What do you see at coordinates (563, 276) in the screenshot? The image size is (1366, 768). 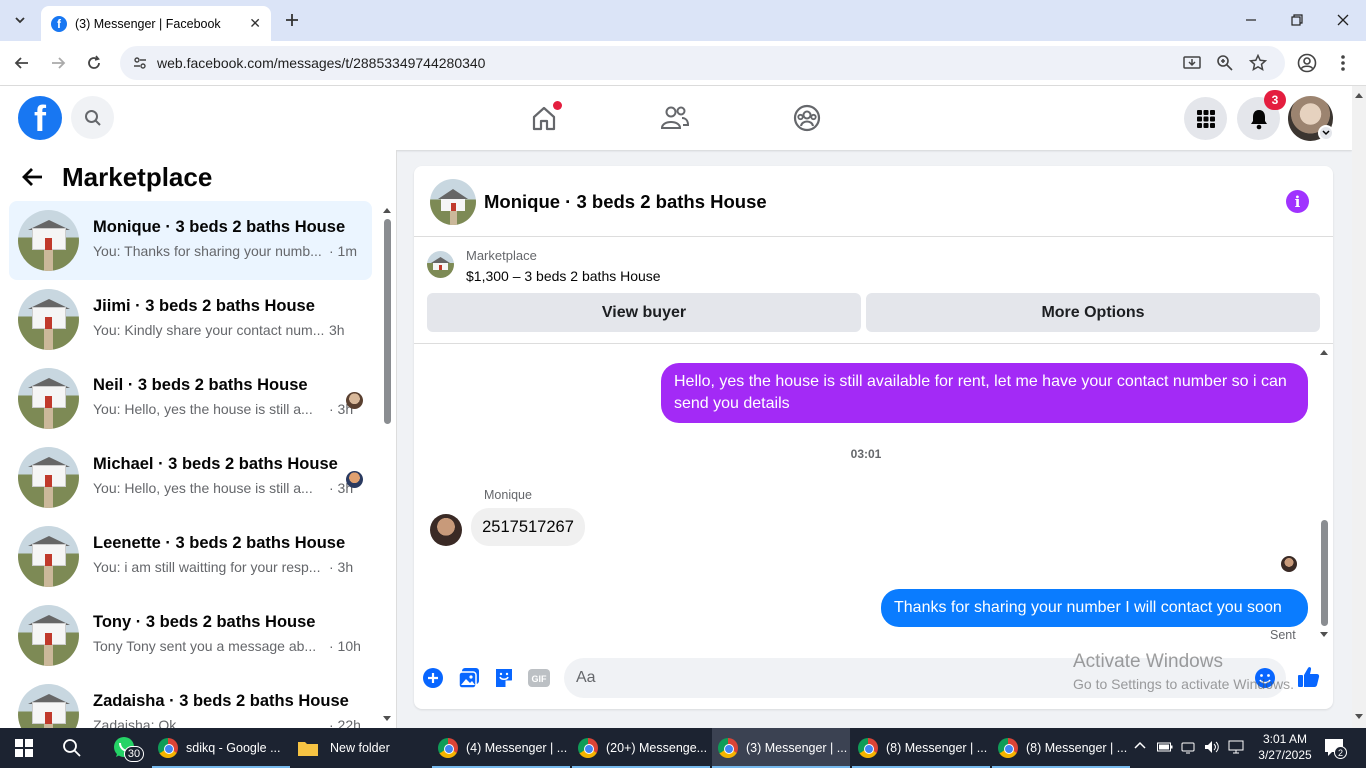 I see `listing-price: $1,300 – 3 beds 2 baths House` at bounding box center [563, 276].